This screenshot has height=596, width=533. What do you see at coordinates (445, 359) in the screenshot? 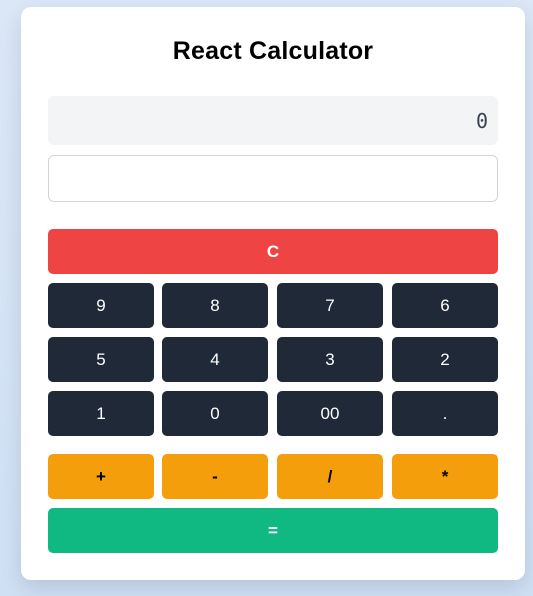
I see `digit-2-button: 2` at bounding box center [445, 359].